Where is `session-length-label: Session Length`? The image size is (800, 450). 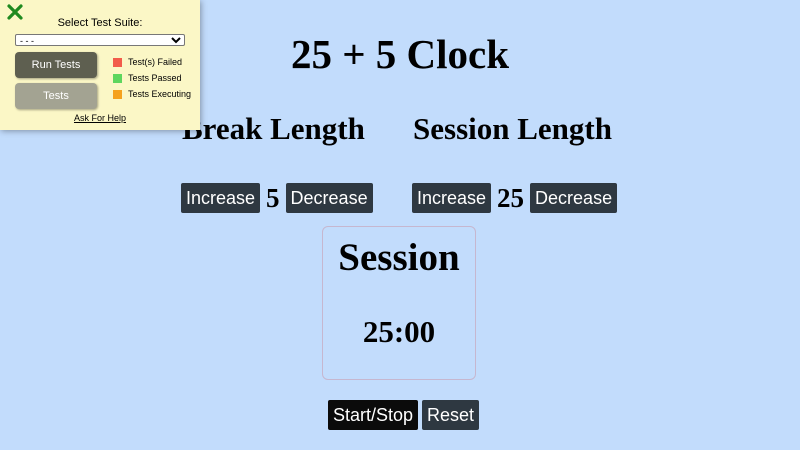 session-length-label: Session Length is located at coordinates (512, 128).